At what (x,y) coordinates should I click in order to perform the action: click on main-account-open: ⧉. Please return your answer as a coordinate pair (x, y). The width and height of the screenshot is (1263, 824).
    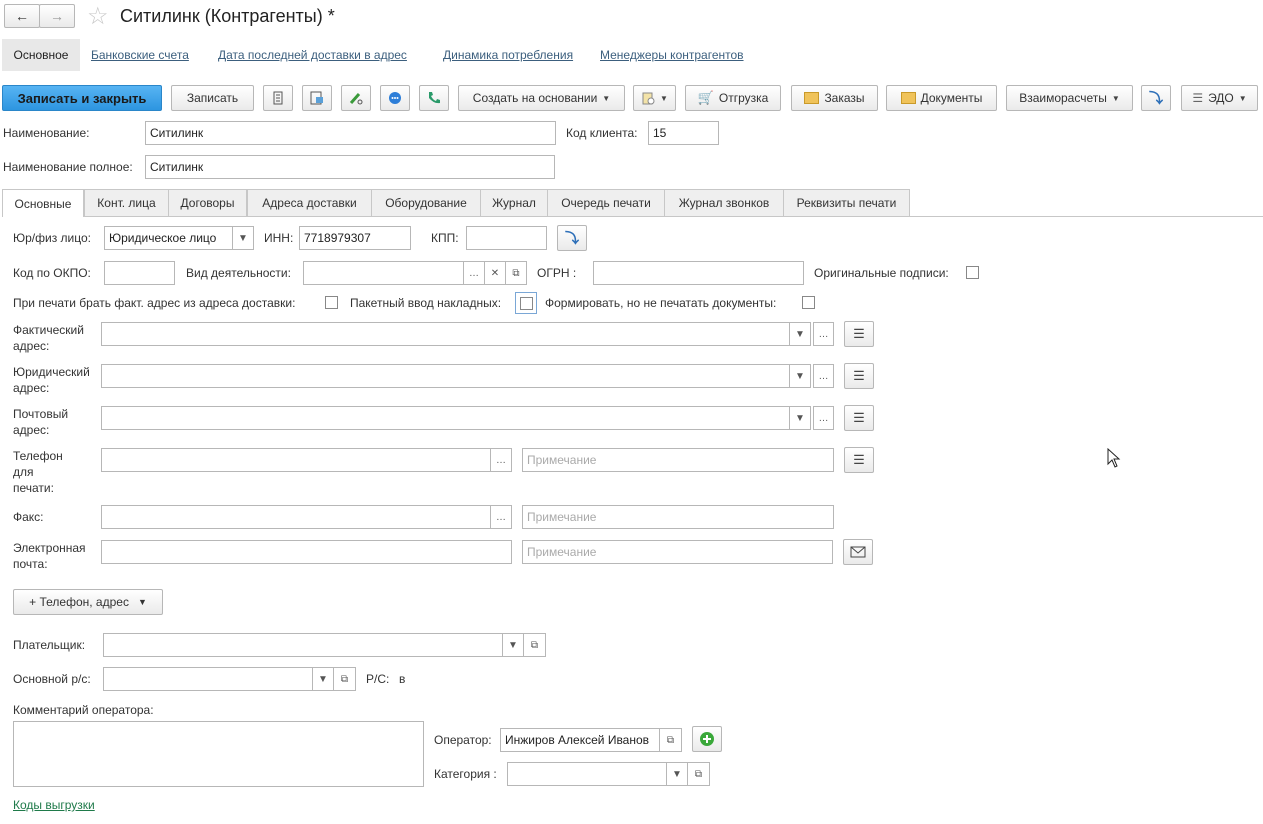
    Looking at the image, I should click on (345, 679).